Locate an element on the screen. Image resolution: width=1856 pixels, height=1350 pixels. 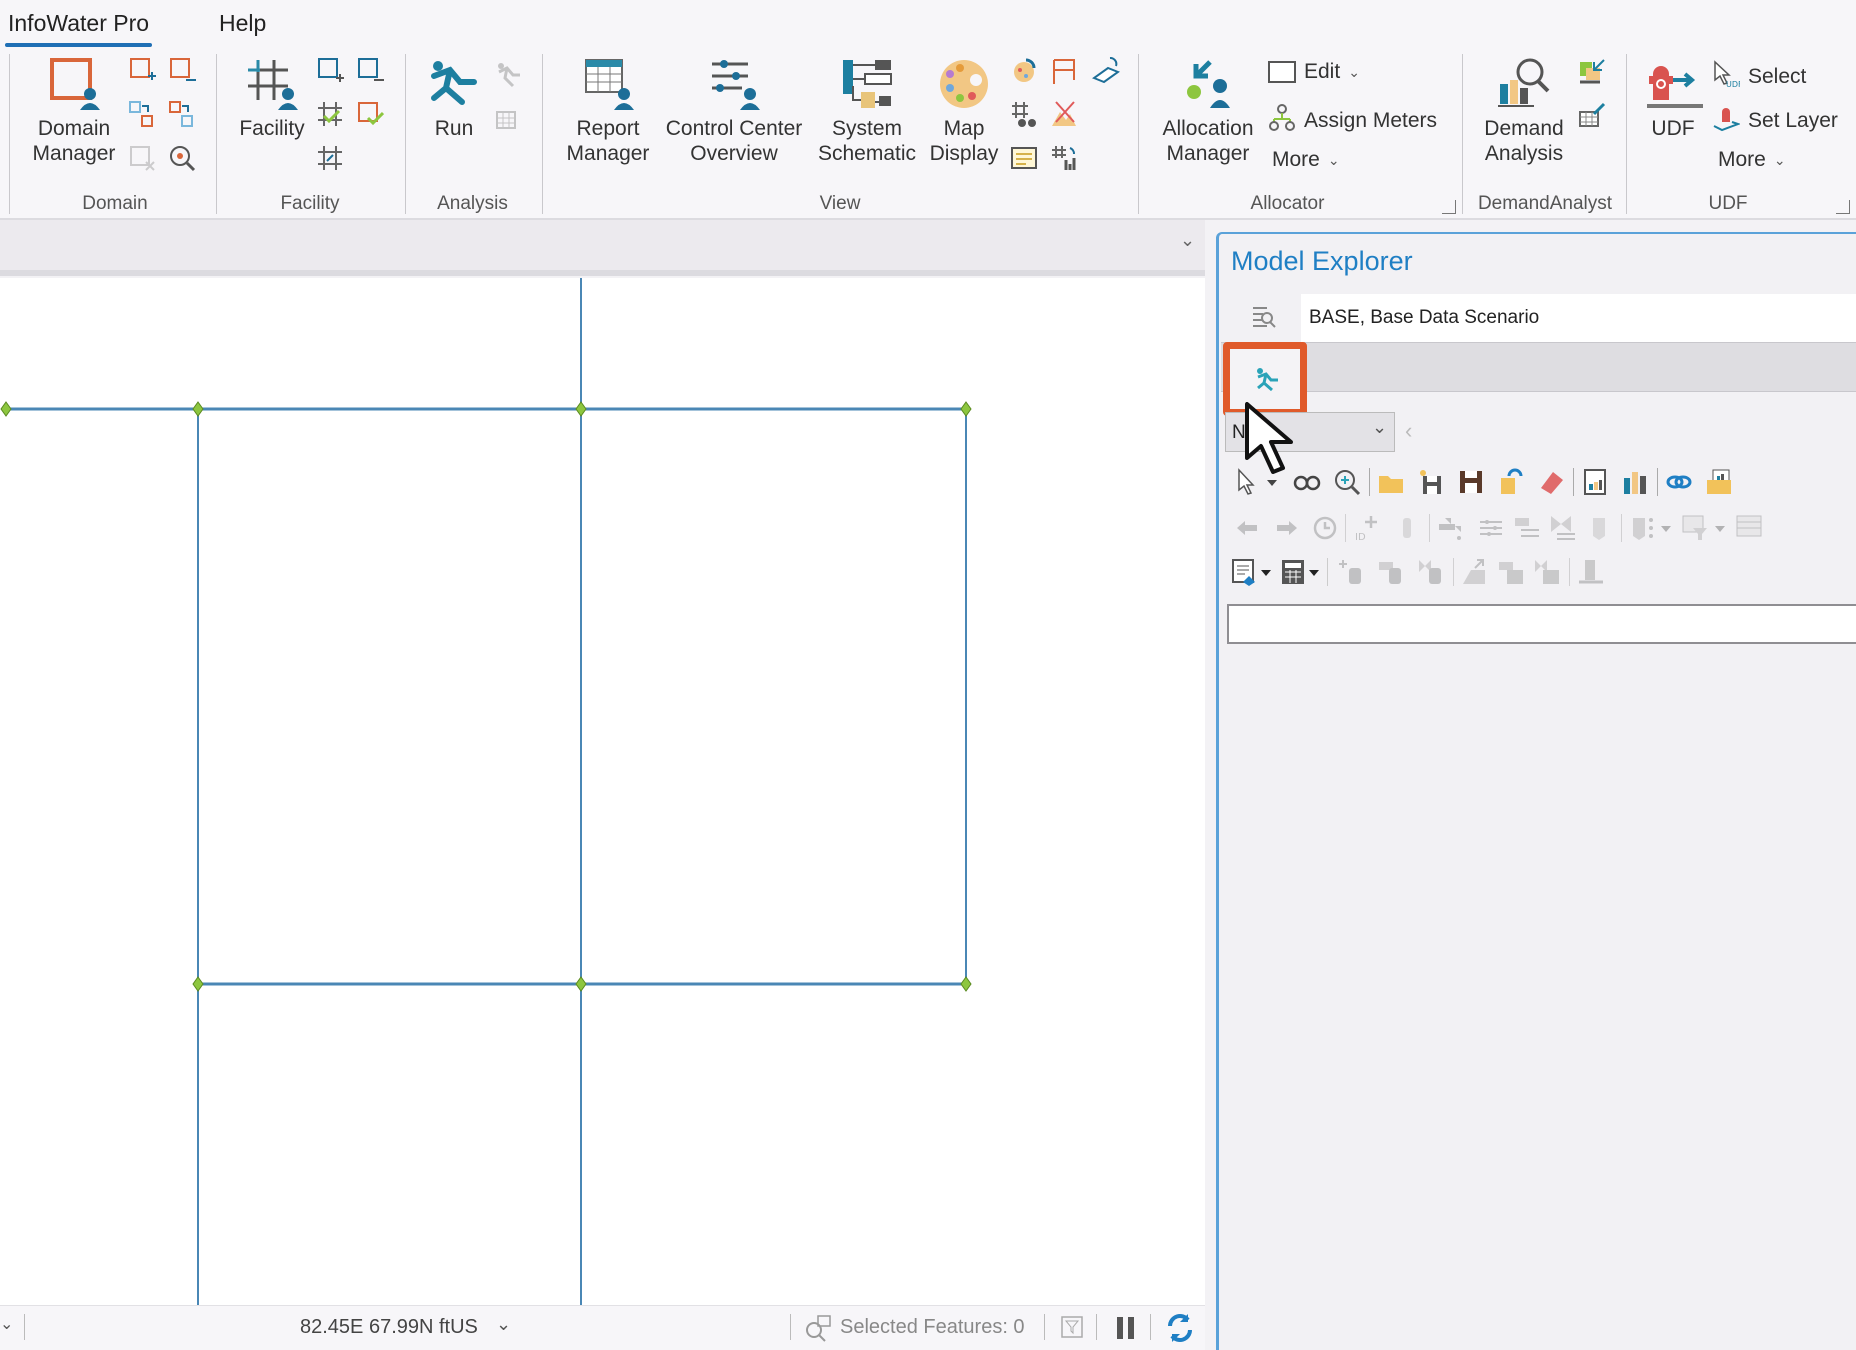
save-icon is located at coordinates (1471, 482).